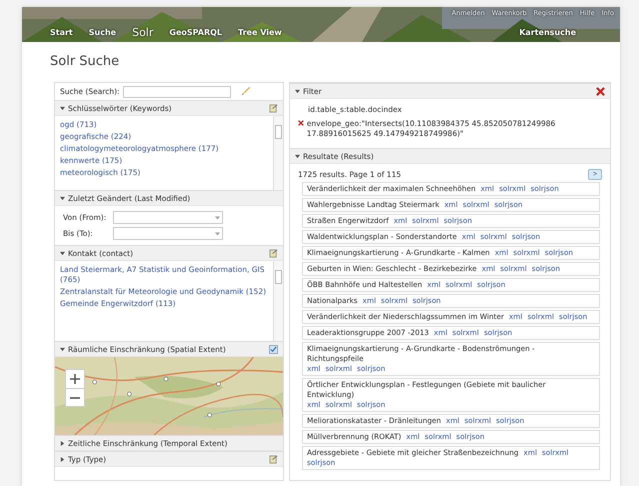 This screenshot has width=639, height=486. I want to click on zoom-out-button, so click(75, 397).